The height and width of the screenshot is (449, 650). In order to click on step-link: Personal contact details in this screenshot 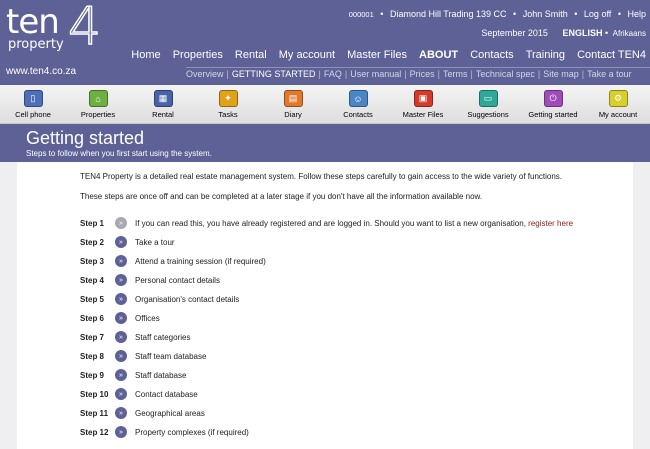, I will do `click(177, 280)`.